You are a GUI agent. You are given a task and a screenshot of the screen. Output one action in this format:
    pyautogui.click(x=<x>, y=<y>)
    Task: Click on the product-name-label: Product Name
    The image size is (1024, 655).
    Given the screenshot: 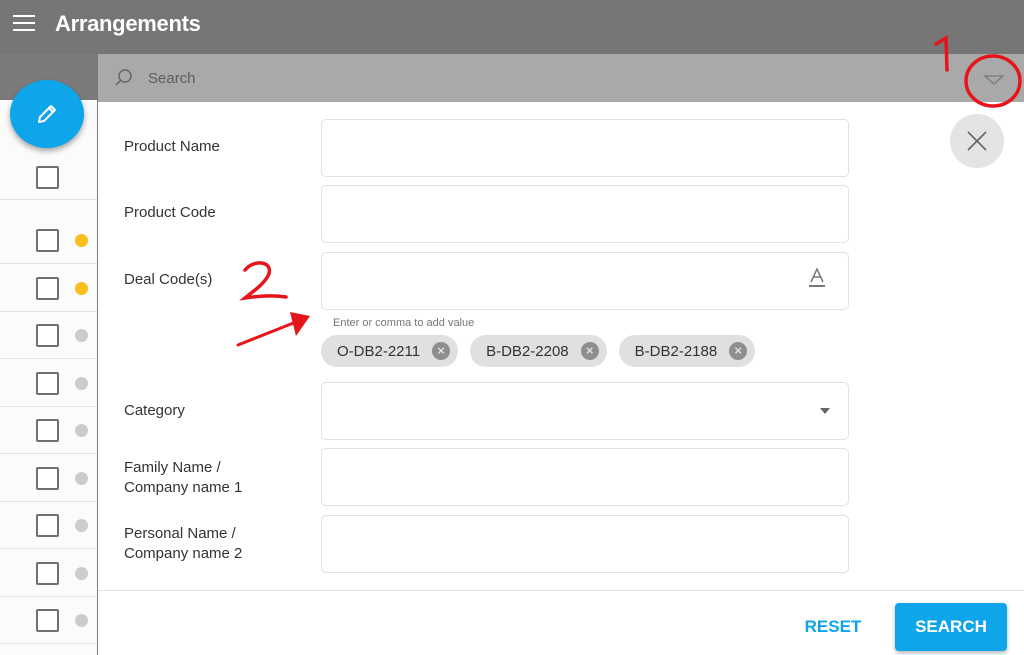 What is the action you would take?
    pyautogui.click(x=172, y=146)
    